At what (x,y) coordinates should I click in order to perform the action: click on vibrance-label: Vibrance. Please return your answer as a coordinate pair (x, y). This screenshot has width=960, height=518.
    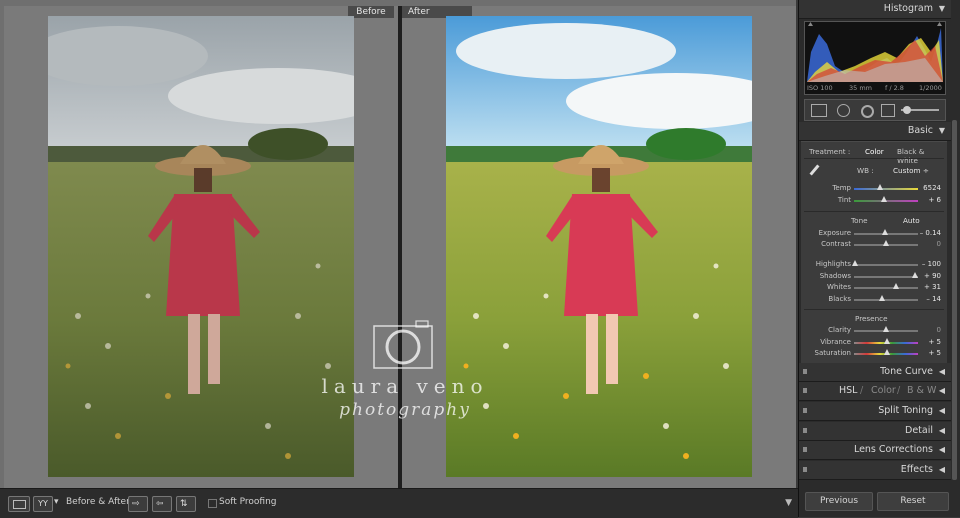
    Looking at the image, I should click on (835, 342).